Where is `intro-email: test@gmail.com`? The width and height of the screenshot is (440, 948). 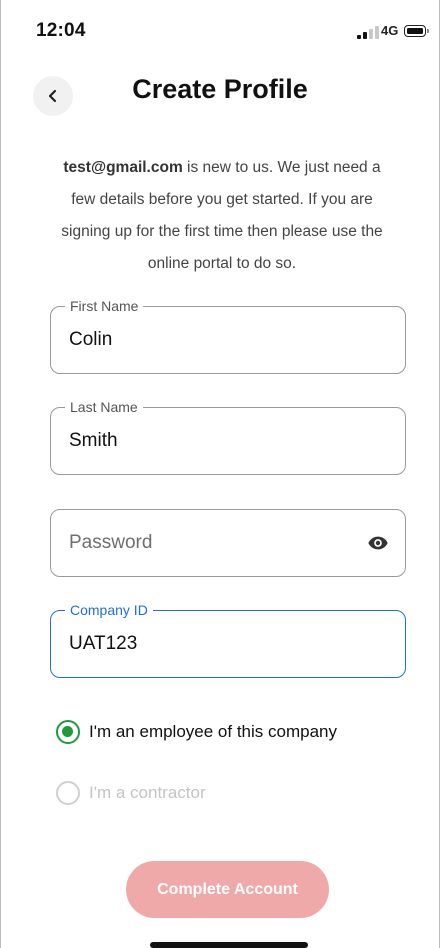 intro-email: test@gmail.com is located at coordinates (123, 167).